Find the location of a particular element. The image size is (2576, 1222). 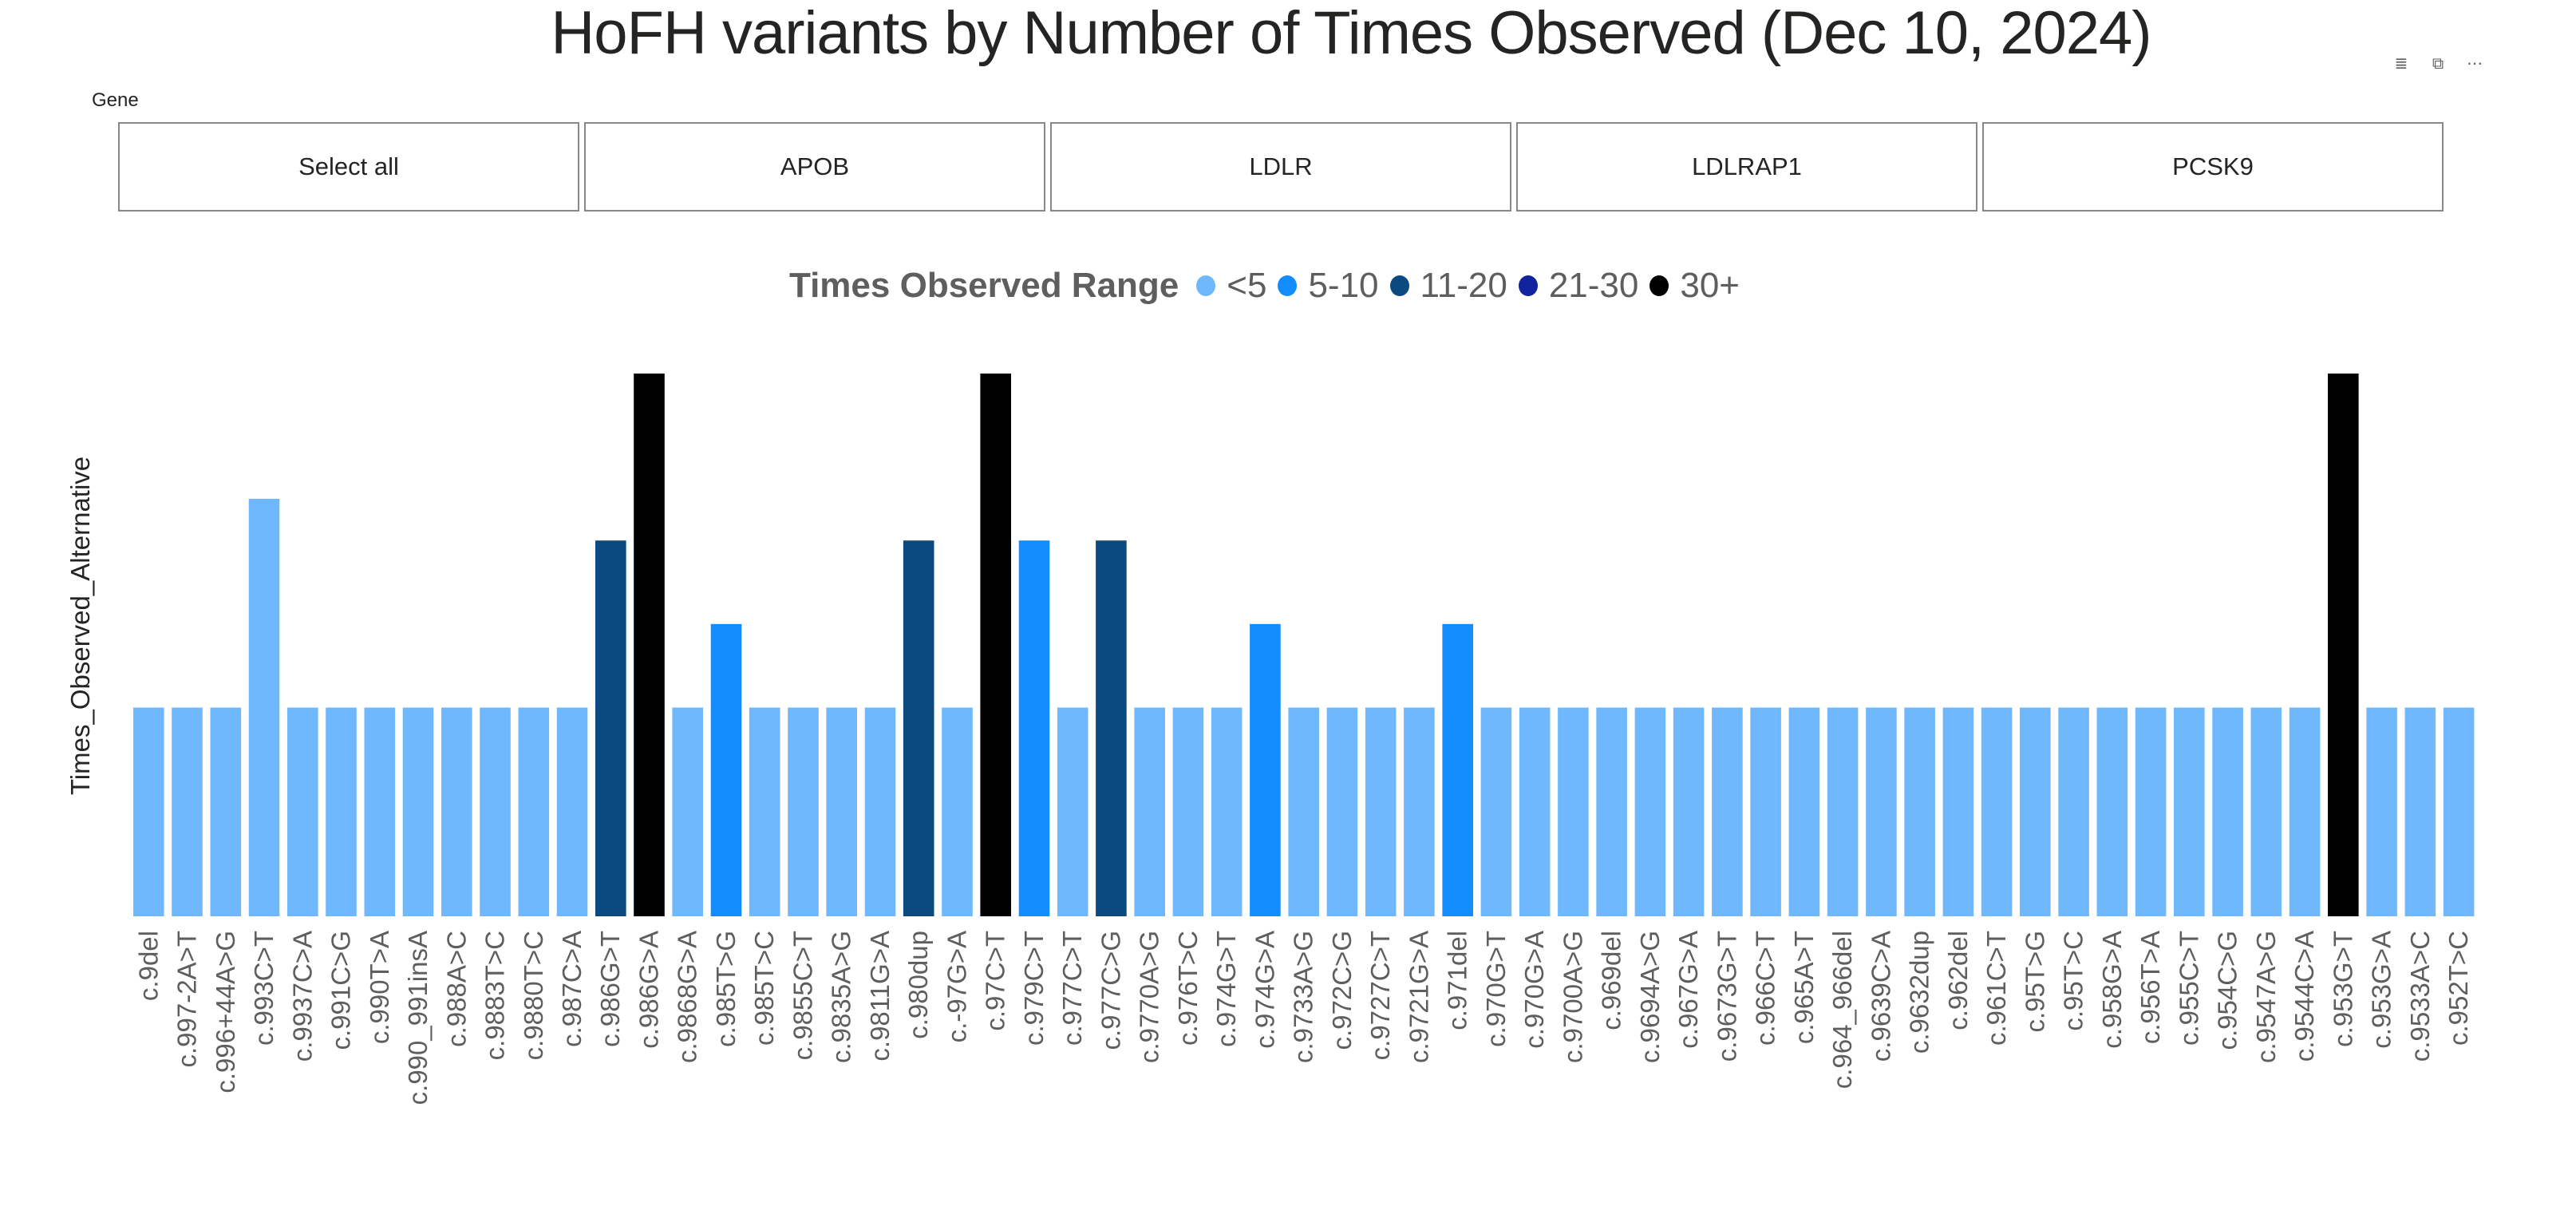

x-tick-label: c.953G>T is located at coordinates (2342, 989).